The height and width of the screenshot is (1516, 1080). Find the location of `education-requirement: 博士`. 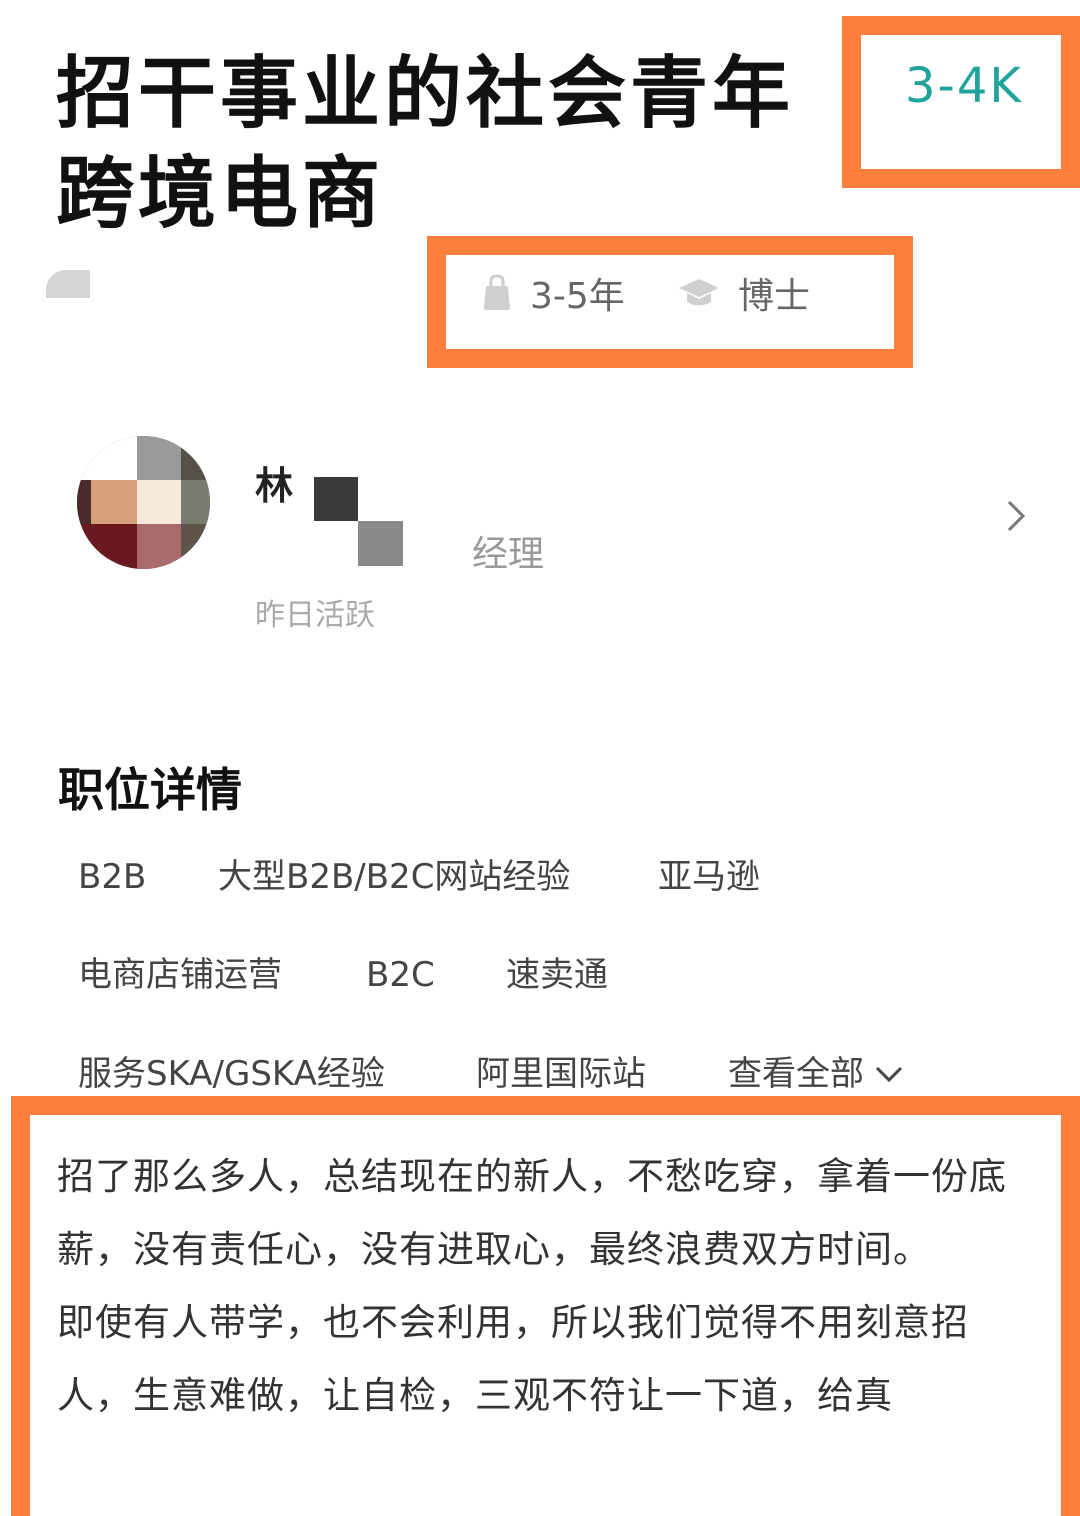

education-requirement: 博士 is located at coordinates (744, 293).